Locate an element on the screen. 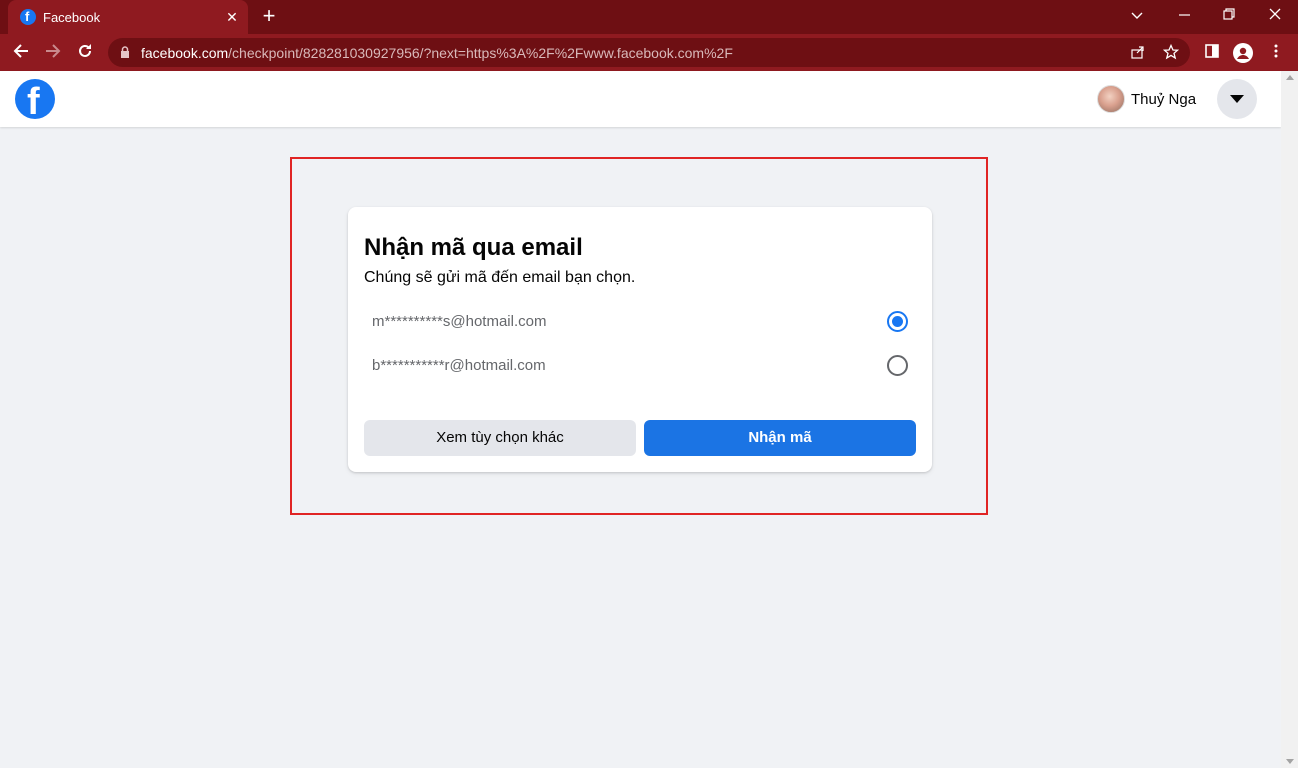 This screenshot has width=1298, height=768. back-icon is located at coordinates (21, 53).